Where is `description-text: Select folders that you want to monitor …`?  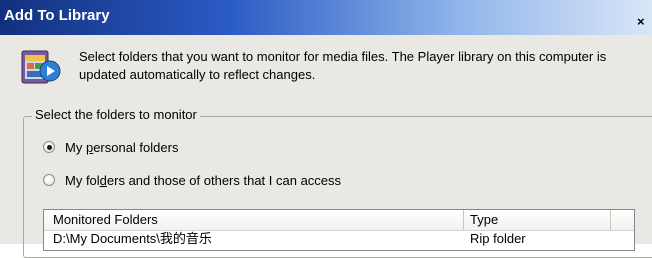
description-text: Select folders that you want to monitor … is located at coordinates (343, 65).